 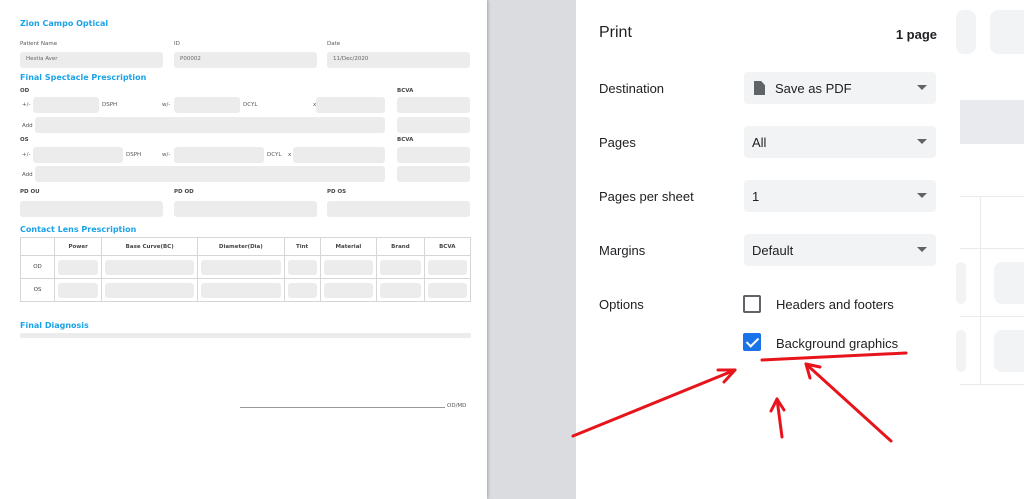 What do you see at coordinates (245, 60) in the screenshot?
I see `id-field: P00002` at bounding box center [245, 60].